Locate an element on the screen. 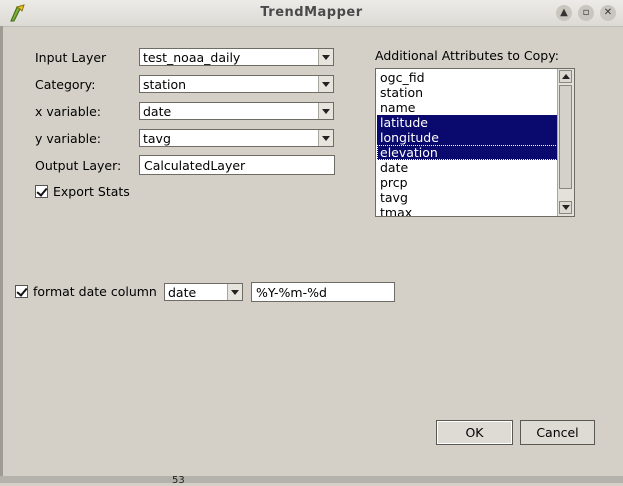 The height and width of the screenshot is (486, 623). scroll-down-icon is located at coordinates (565, 207).